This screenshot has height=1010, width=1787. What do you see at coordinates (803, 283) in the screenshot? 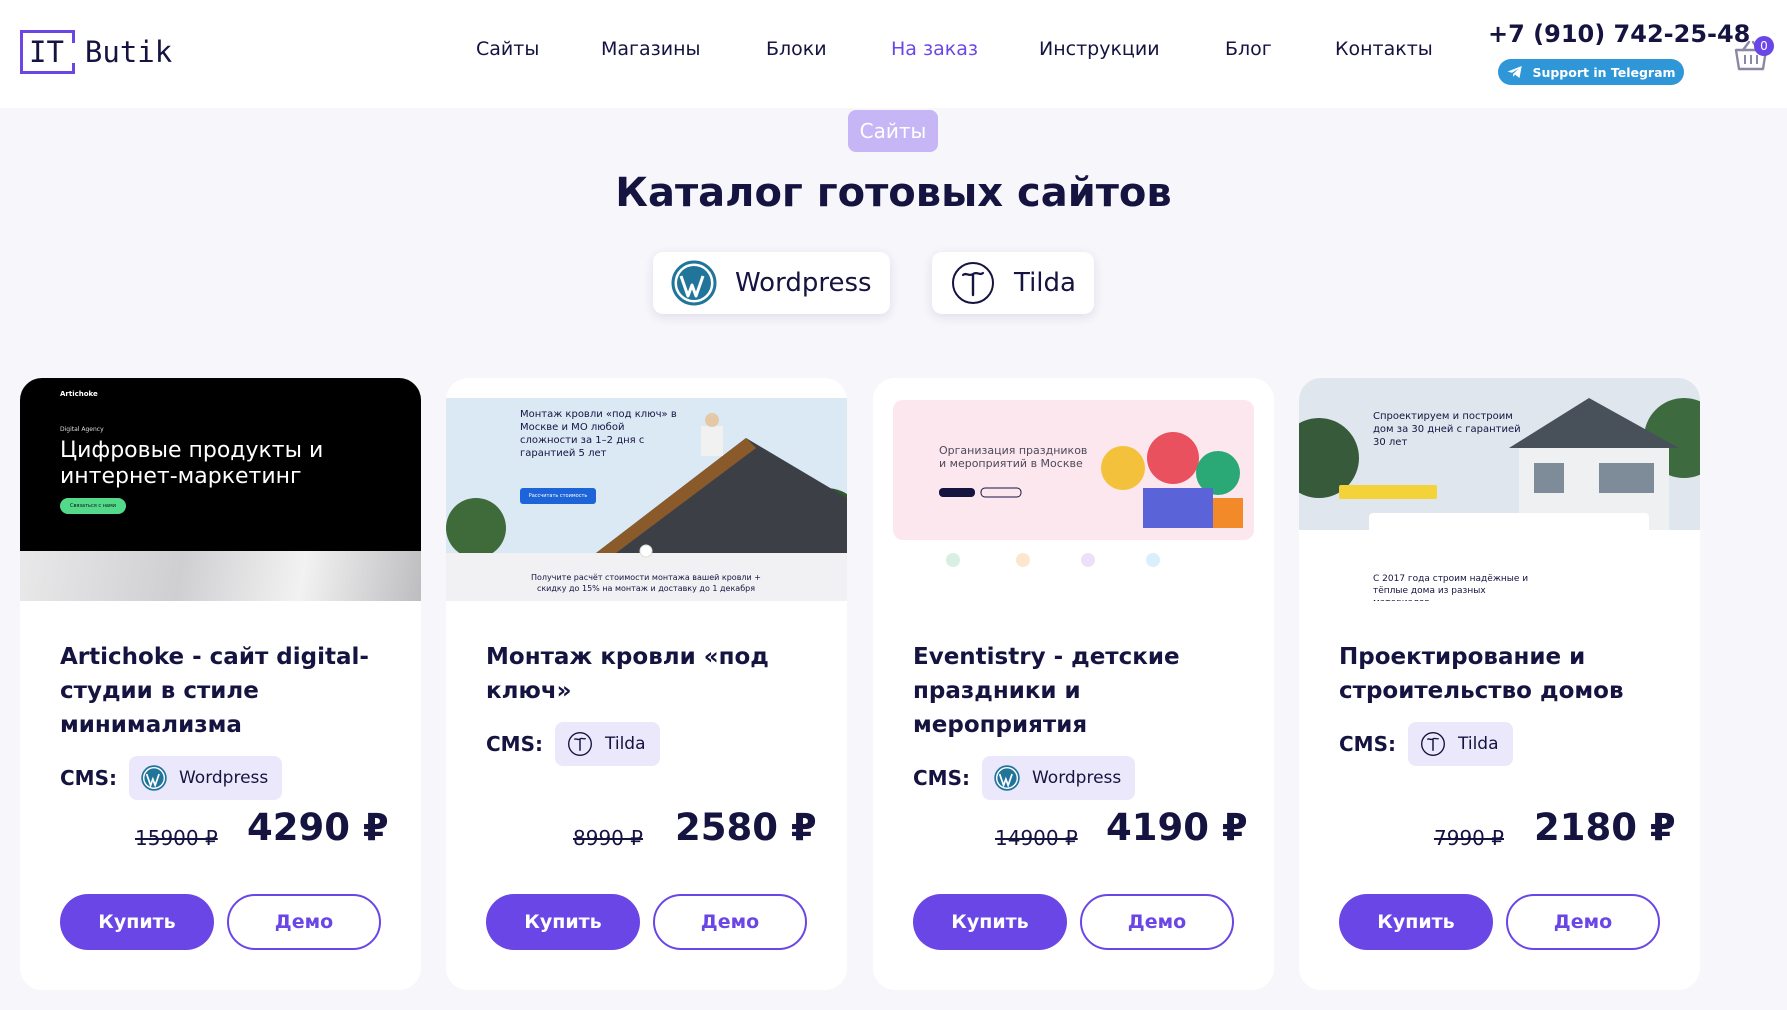
I see `filter-wordpress-label: Wordpress` at bounding box center [803, 283].